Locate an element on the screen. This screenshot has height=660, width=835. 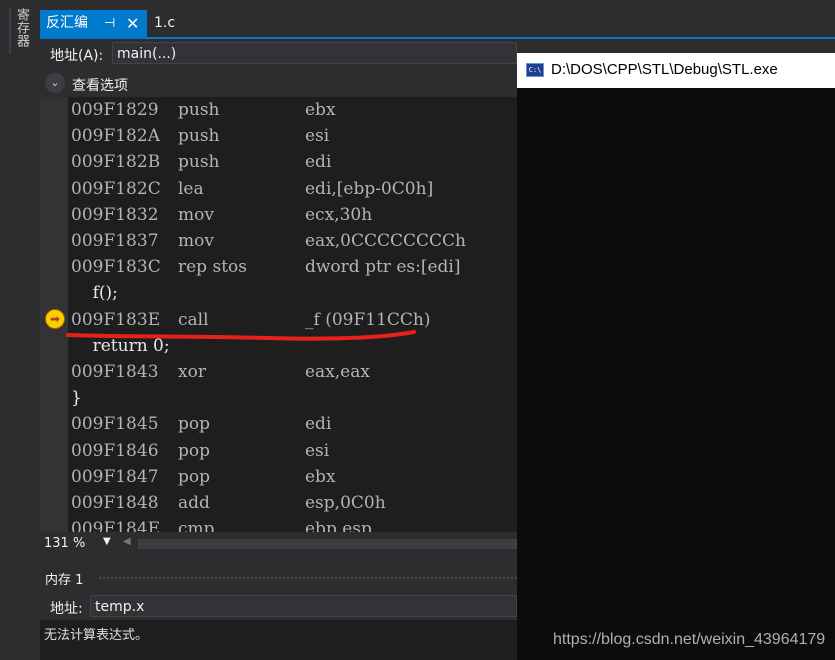
console-title-bar: C:\ D:\DOS\CPP\STL\Debug\STL.exe is located at coordinates (676, 70).